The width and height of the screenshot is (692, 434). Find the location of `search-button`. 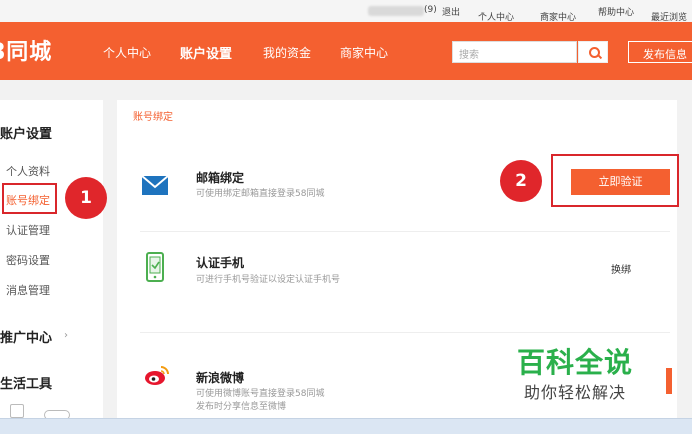

search-button is located at coordinates (593, 52).